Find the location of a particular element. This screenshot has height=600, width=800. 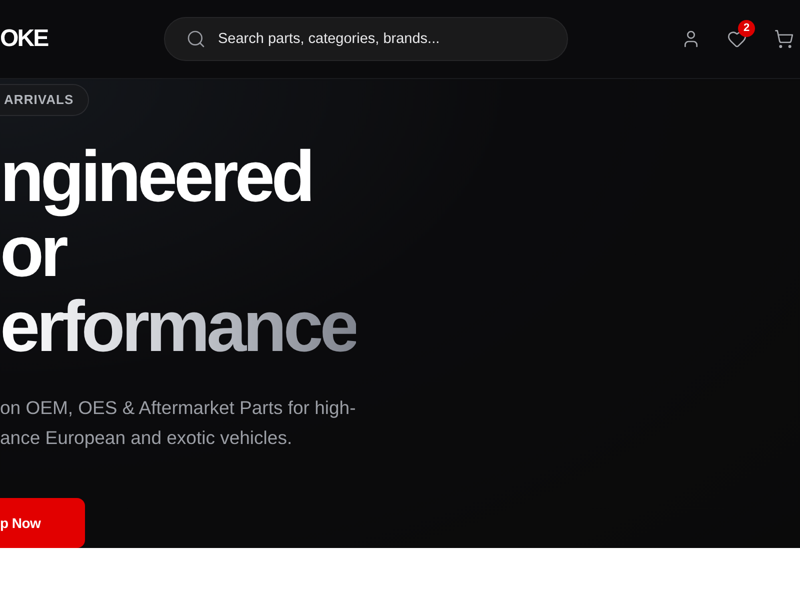

hero-description: on OEM, OES & Aftermarket Parts for high- ance European and exotic vehicles. is located at coordinates (178, 423).